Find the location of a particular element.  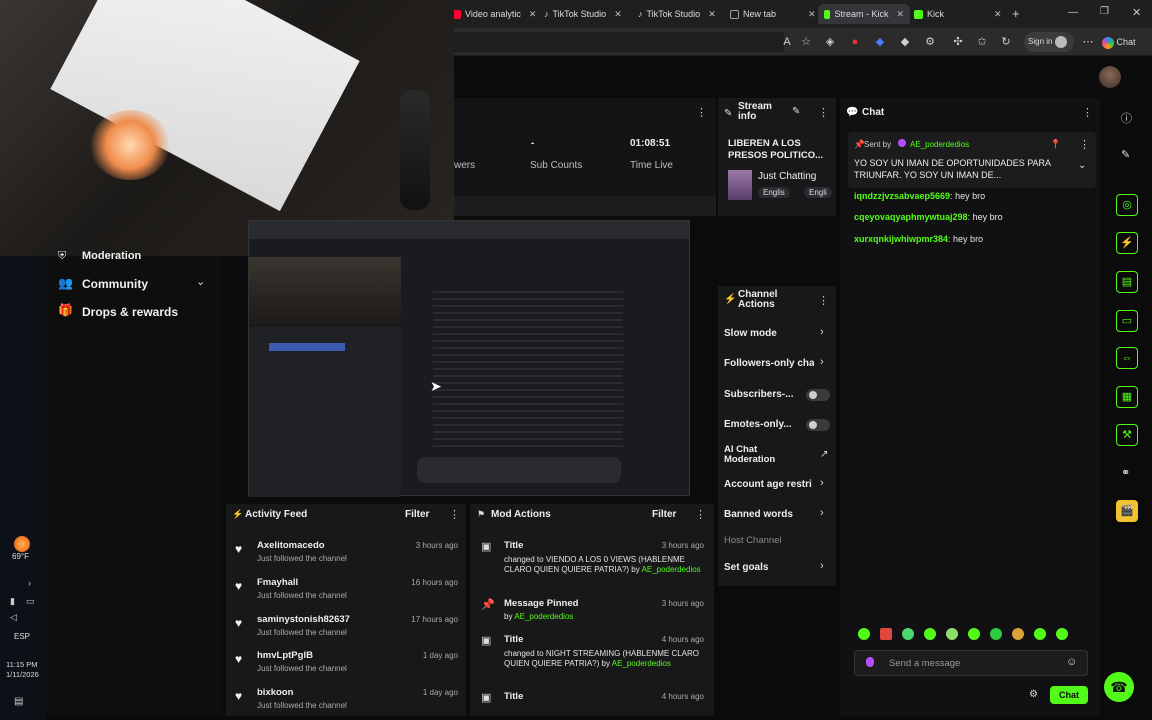

send-chat-button: Chat is located at coordinates (1069, 695).